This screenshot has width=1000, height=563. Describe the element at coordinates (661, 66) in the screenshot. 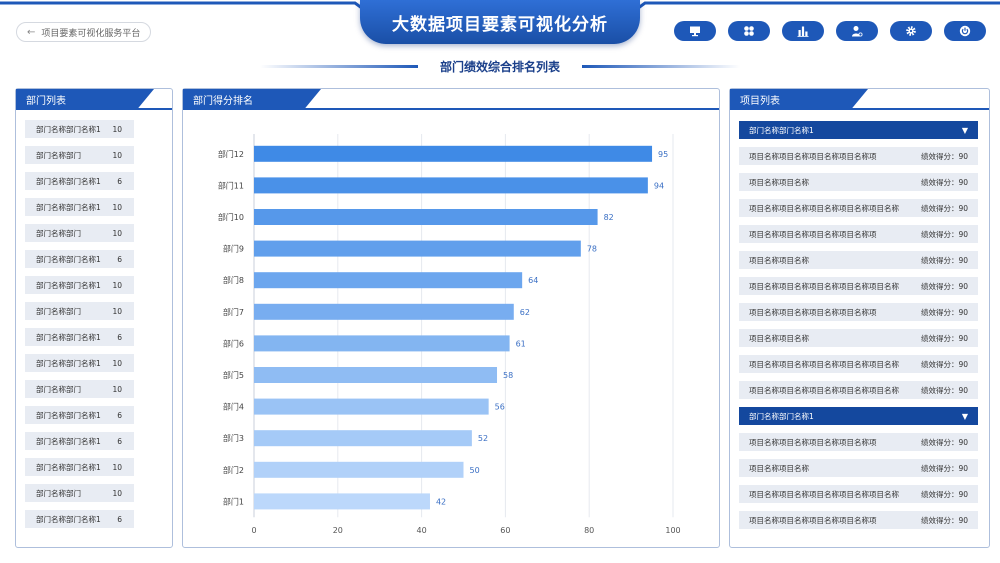

I see `section-title-line-right` at that location.